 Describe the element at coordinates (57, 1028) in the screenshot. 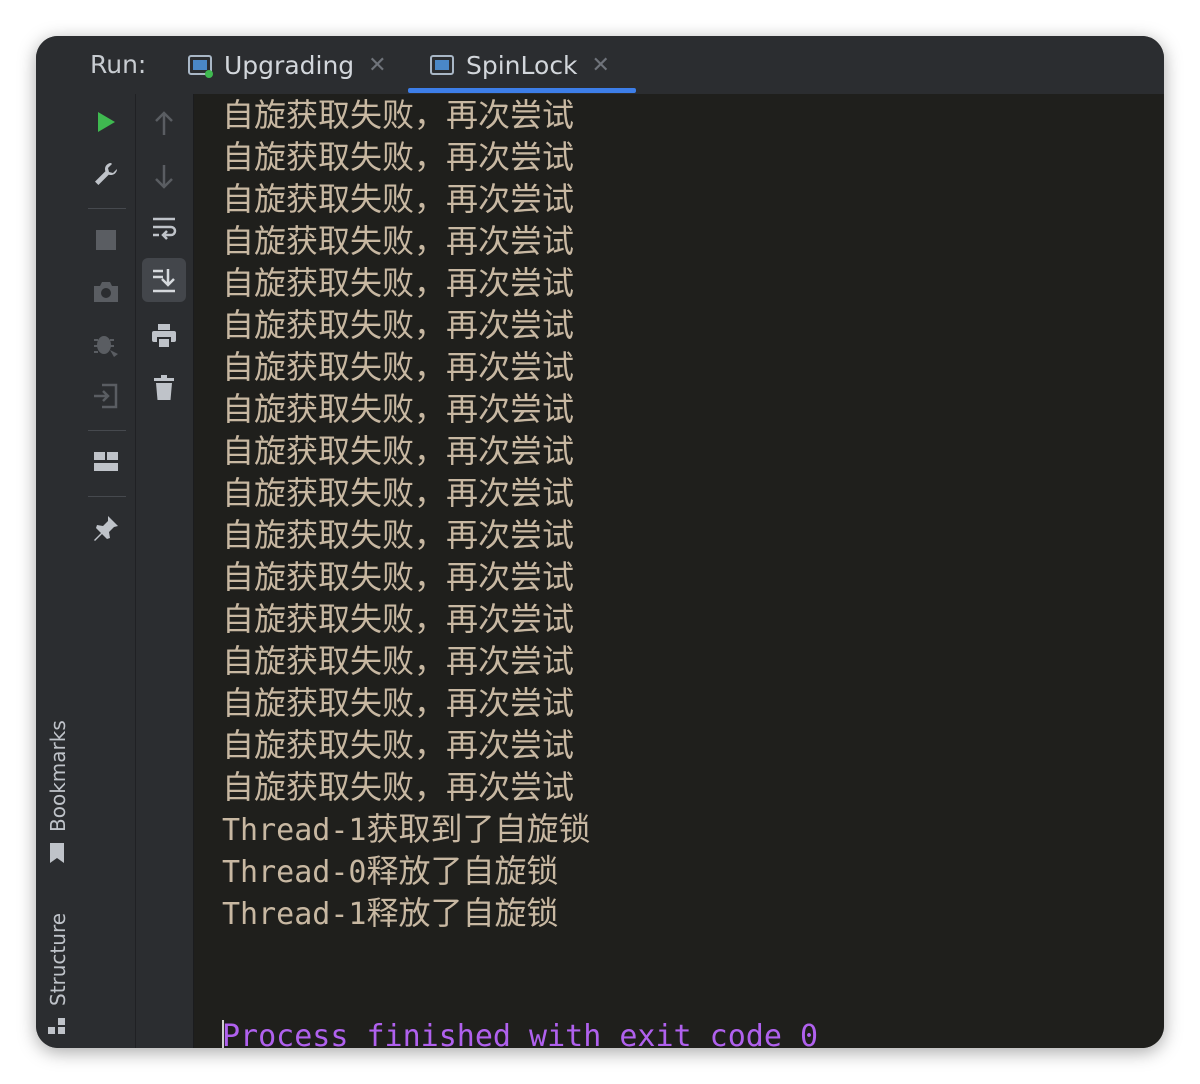

I see `structure-icon` at that location.